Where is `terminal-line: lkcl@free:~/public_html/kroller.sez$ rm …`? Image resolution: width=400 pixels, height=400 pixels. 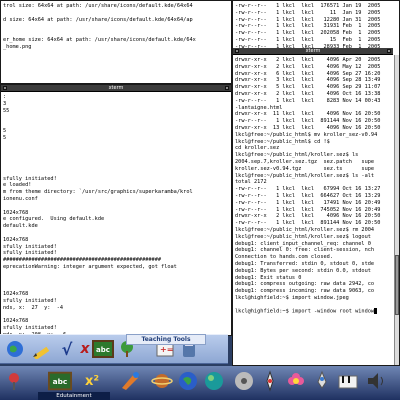 terminal-line: lkcl@free:~/public_html/kroller.sez$ rm … is located at coordinates (305, 229).